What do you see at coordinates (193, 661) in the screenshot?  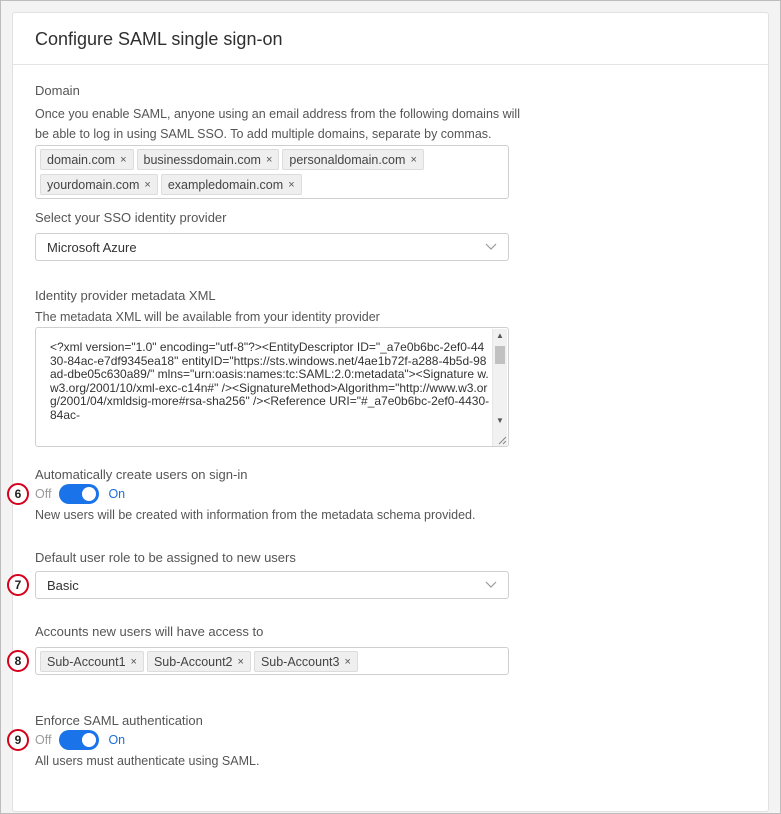 I see `account-tag-label: Sub-Account2` at bounding box center [193, 661].